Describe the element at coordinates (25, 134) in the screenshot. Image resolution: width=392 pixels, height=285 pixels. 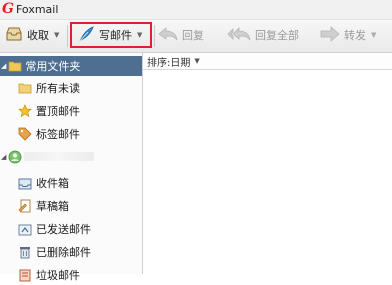
I see `tag-icon` at that location.